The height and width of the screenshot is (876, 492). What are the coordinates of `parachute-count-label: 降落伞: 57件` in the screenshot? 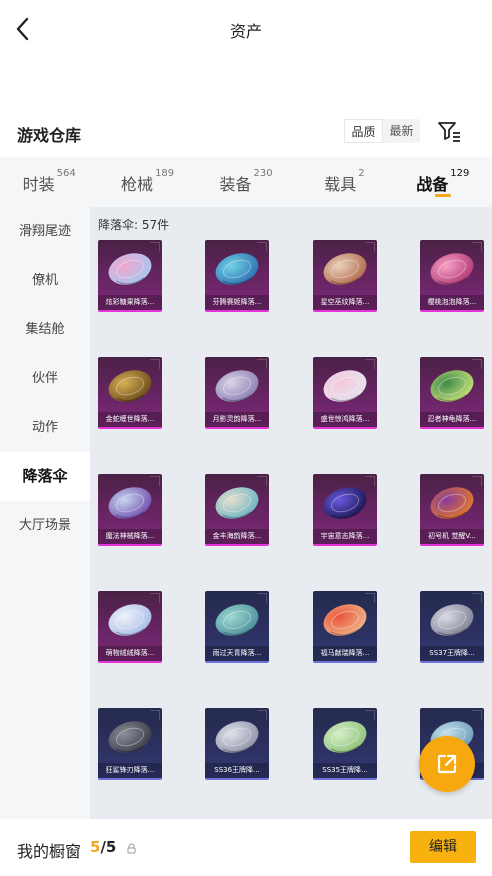 It's located at (134, 225).